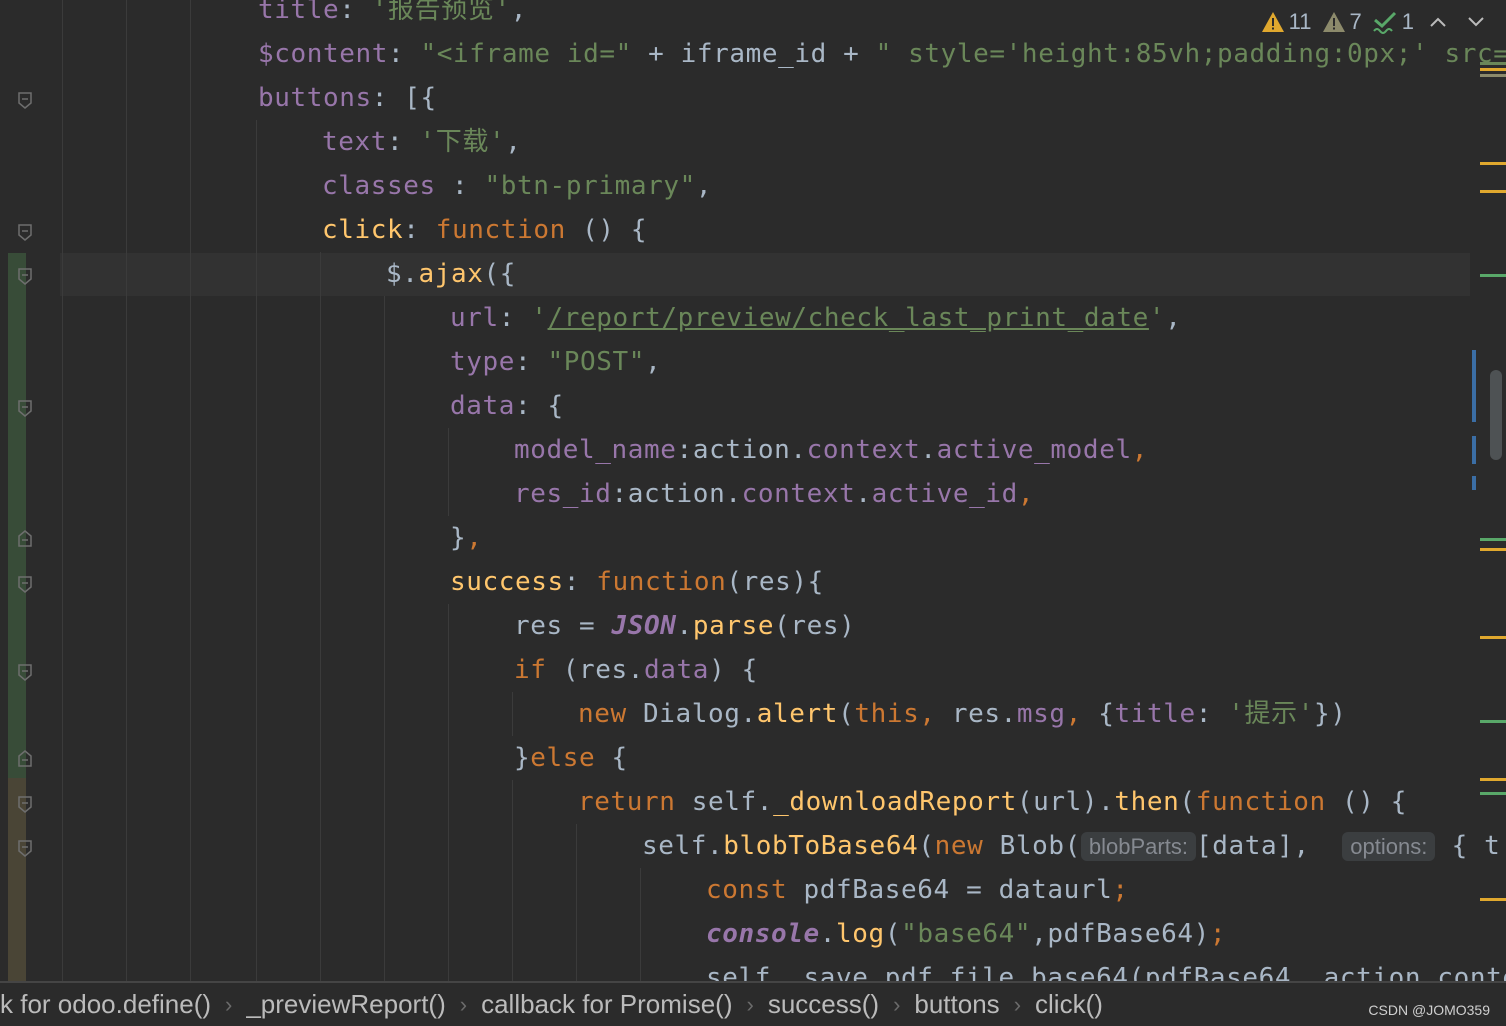 The width and height of the screenshot is (1506, 1026). What do you see at coordinates (1476, 22) in the screenshot?
I see `next-highlight-button` at bounding box center [1476, 22].